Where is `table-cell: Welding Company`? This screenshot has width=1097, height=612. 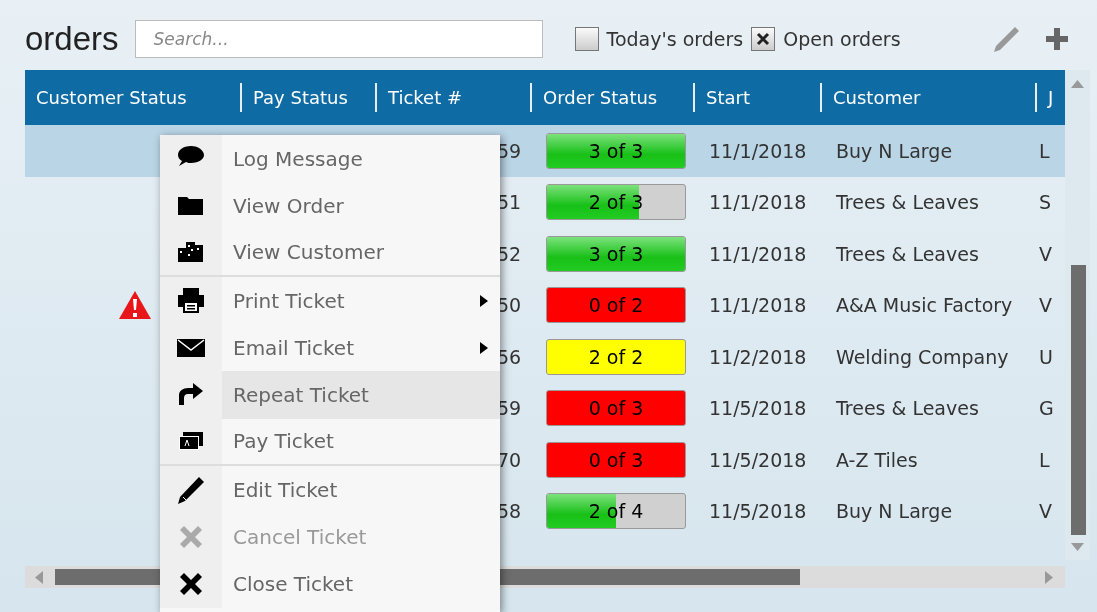 table-cell: Welding Company is located at coordinates (922, 356).